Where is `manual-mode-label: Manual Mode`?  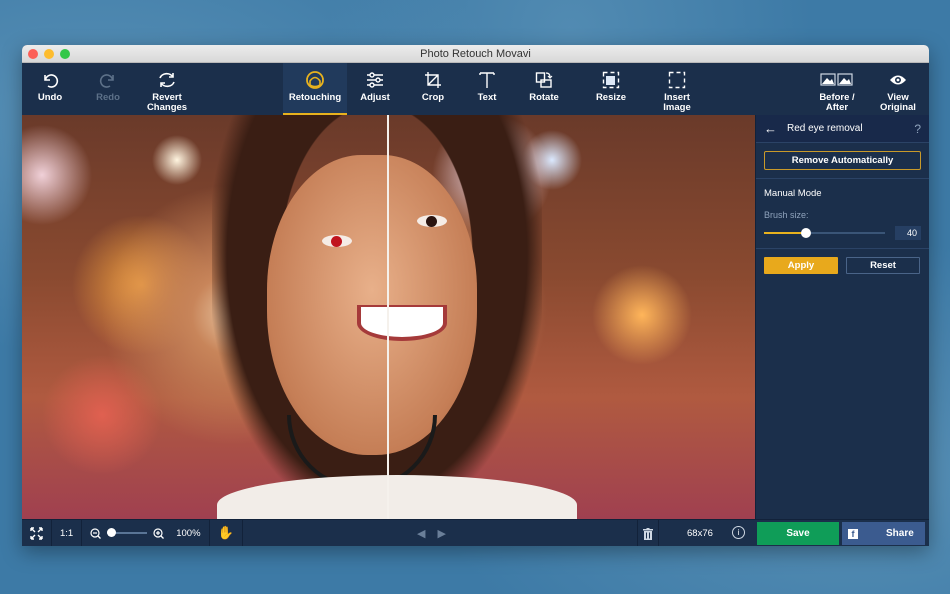
manual-mode-label: Manual Mode is located at coordinates (793, 193).